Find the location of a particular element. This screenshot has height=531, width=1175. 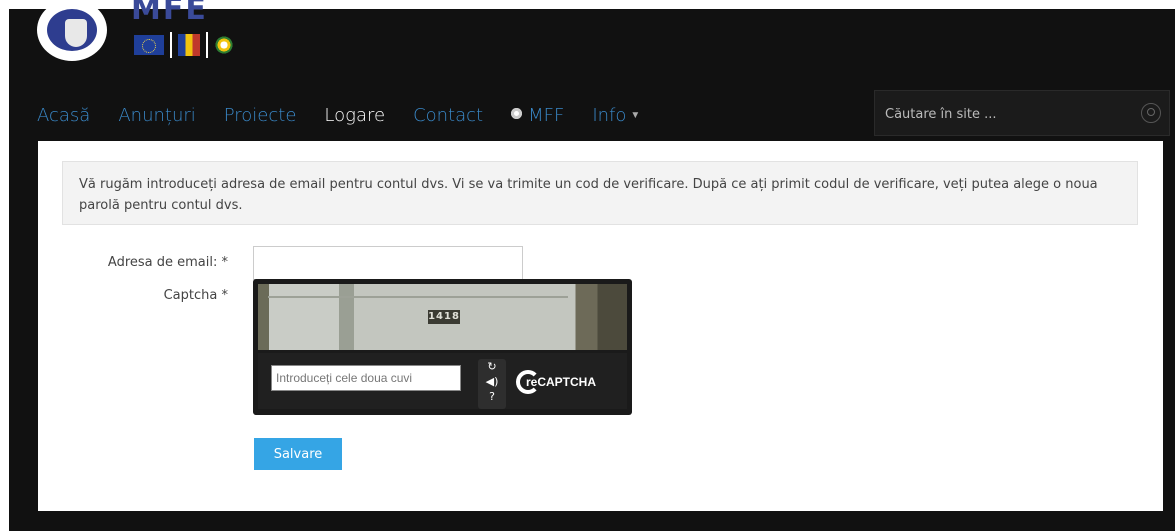

site-logo-text: MFE is located at coordinates (196, 10).